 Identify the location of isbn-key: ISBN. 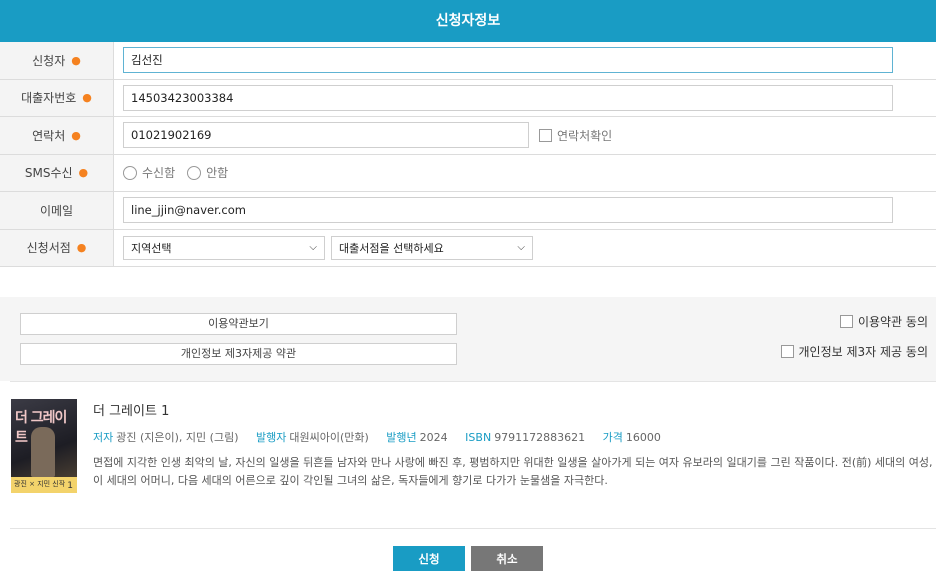
(478, 437).